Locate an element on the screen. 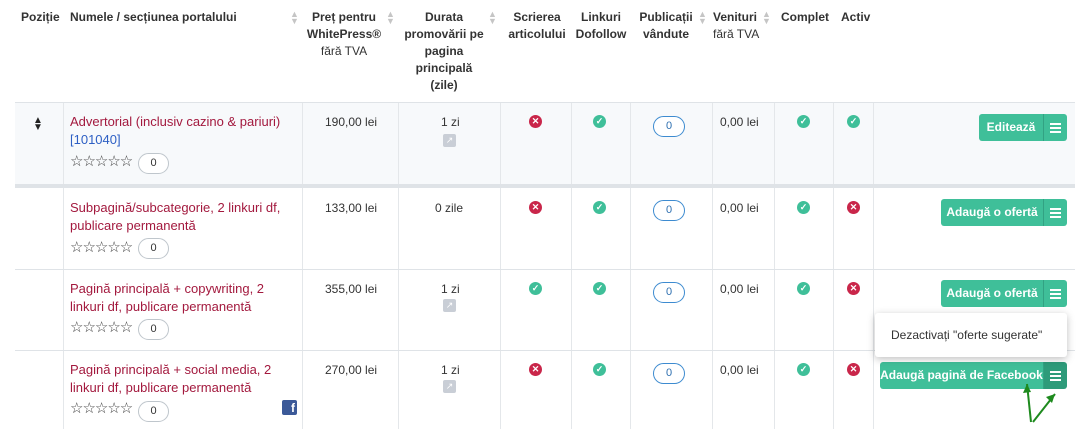  header-writing-line2: articolului is located at coordinates (537, 34).